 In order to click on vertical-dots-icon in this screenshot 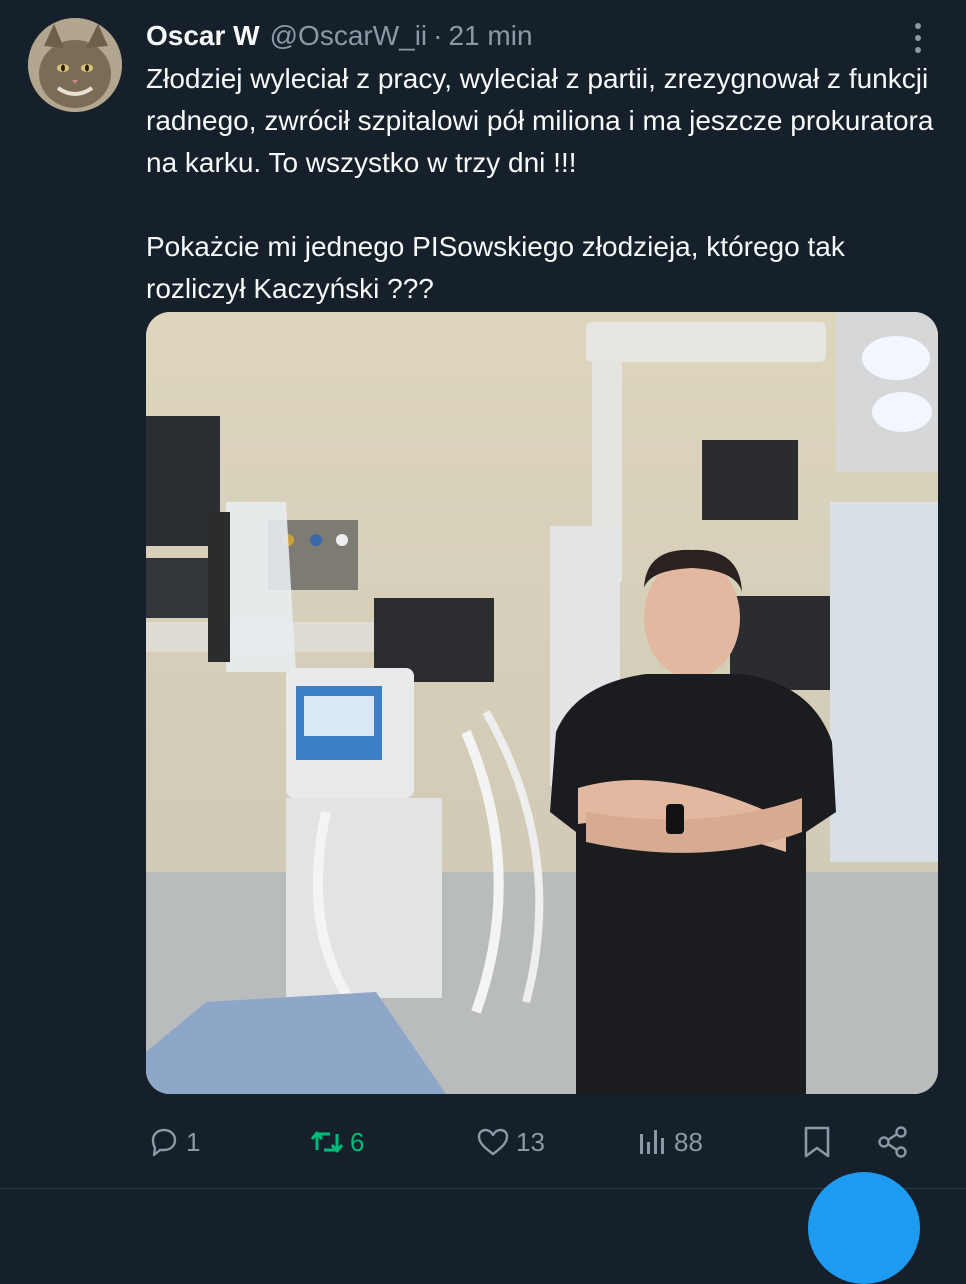, I will do `click(918, 38)`.